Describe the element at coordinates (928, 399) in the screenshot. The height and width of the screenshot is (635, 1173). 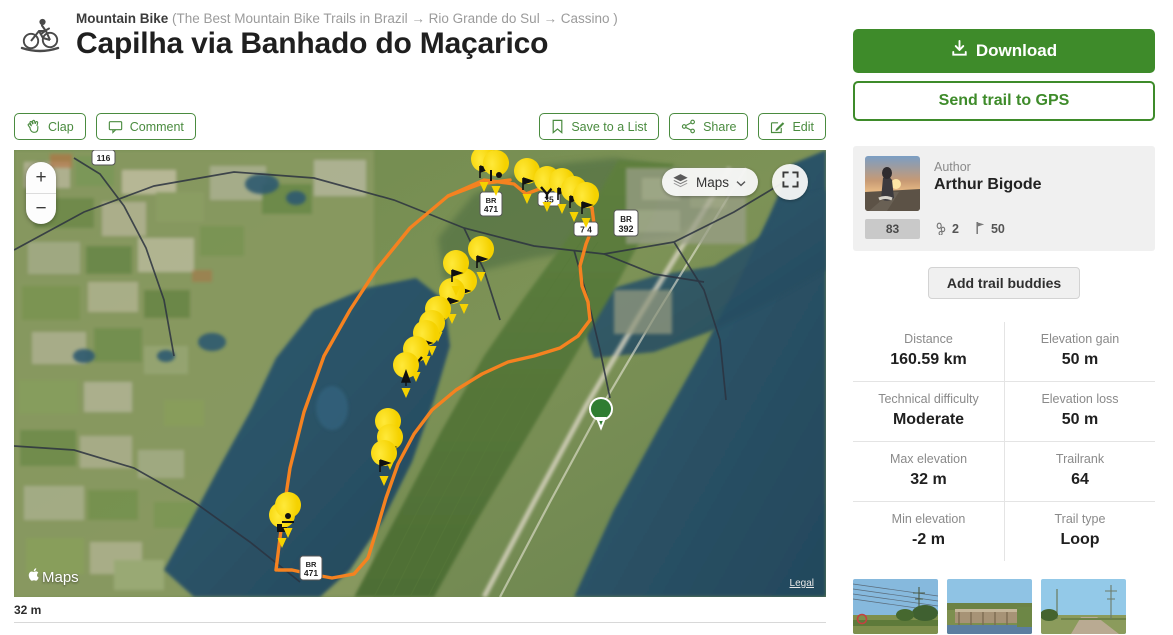
I see `stat-label: Technical difficulty` at that location.